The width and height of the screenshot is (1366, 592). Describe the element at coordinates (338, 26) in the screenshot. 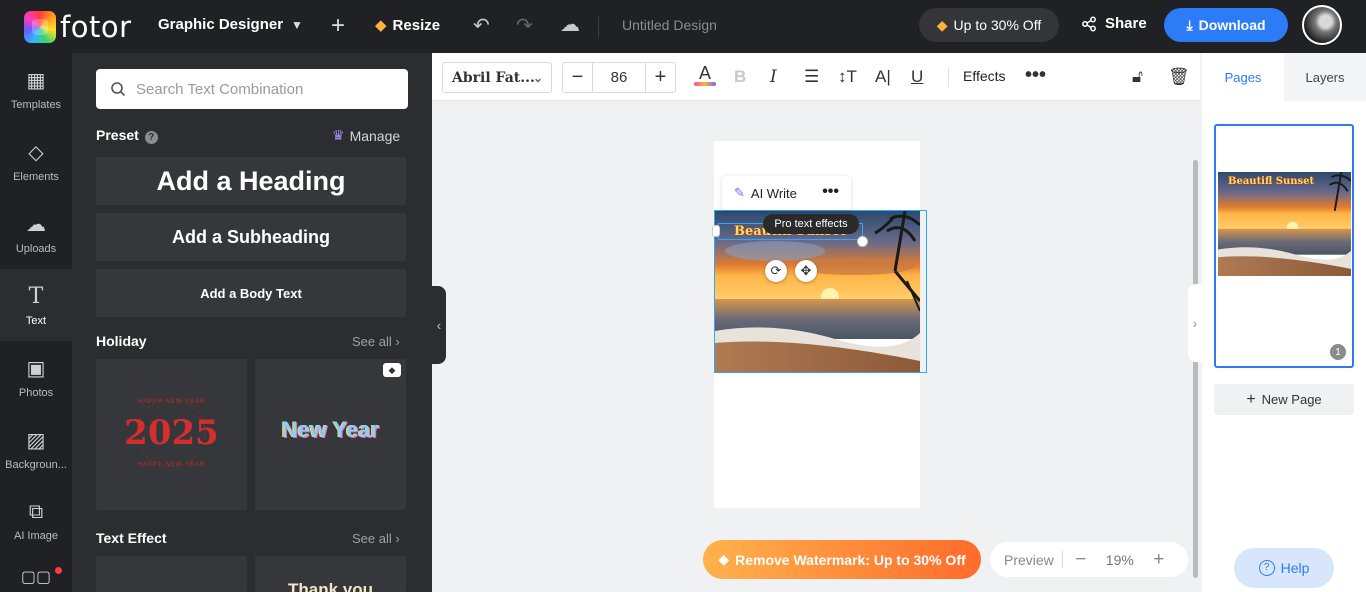

I see `add-icon: +` at that location.